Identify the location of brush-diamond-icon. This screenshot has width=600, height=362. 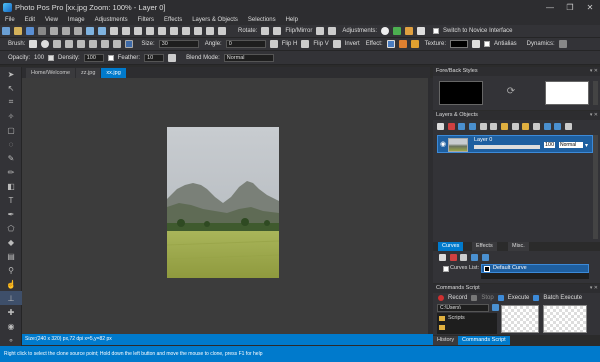
(69, 44).